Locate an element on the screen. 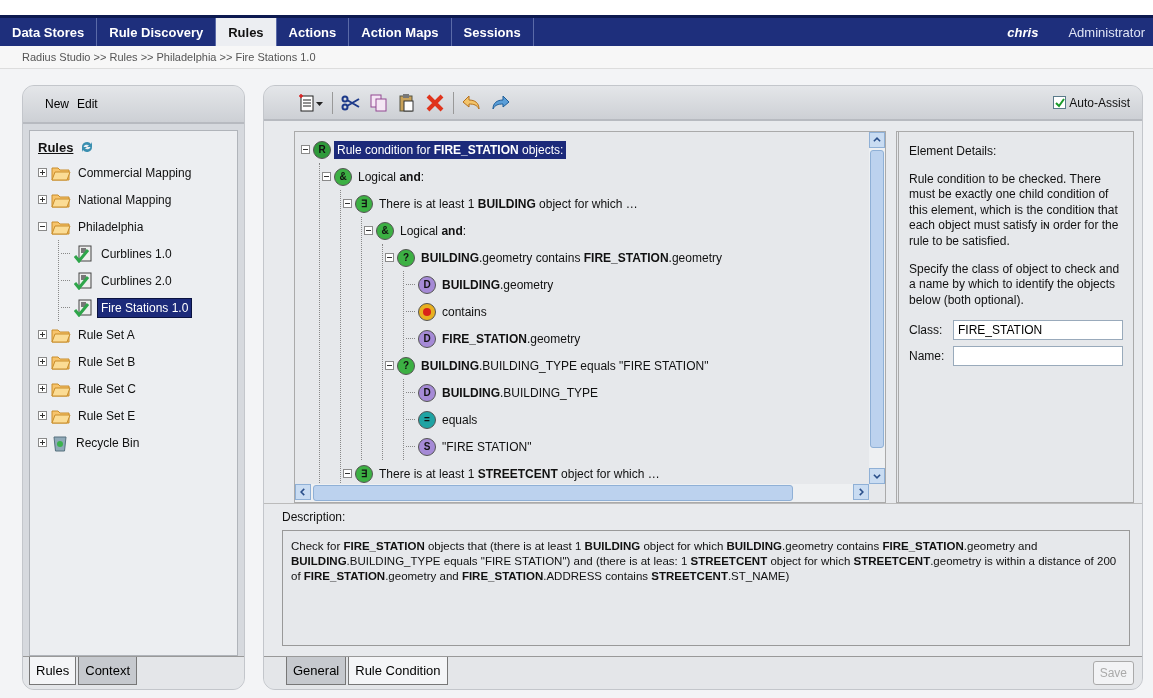  badge-icon: = is located at coordinates (427, 419).